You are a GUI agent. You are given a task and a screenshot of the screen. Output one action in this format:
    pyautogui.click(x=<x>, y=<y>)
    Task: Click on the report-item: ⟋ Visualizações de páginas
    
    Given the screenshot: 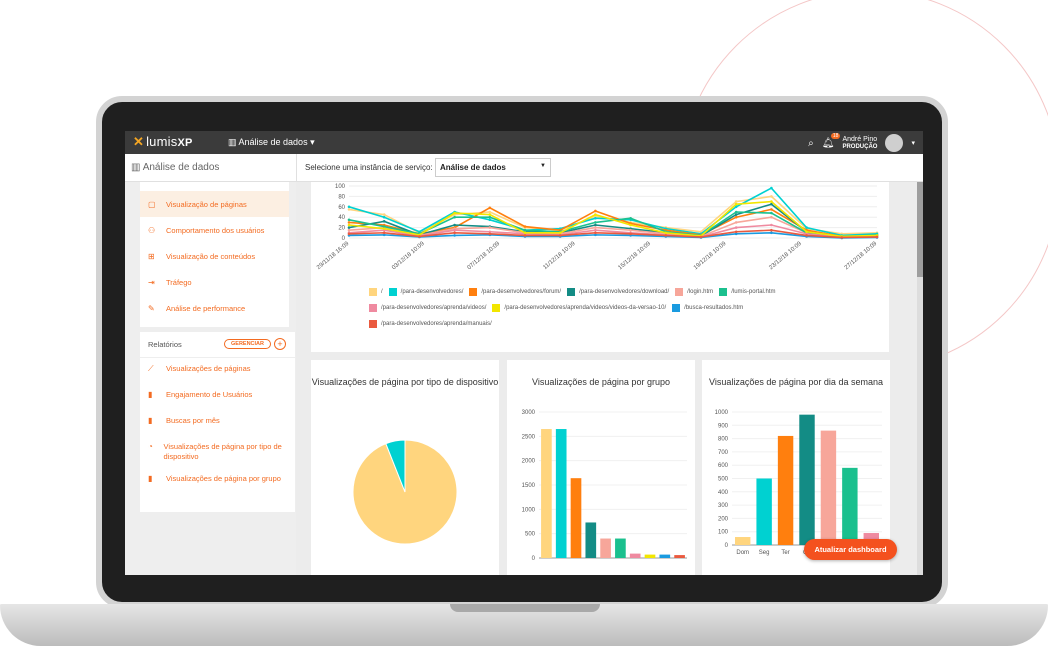 What is the action you would take?
    pyautogui.click(x=217, y=371)
    